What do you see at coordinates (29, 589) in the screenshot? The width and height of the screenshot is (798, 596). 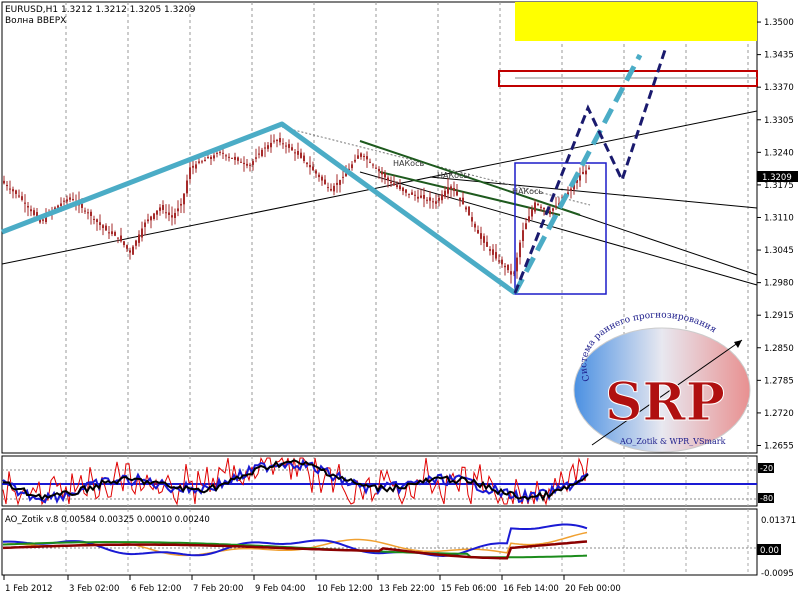 I see `time-tick-label: 1 Feb 2012` at bounding box center [29, 589].